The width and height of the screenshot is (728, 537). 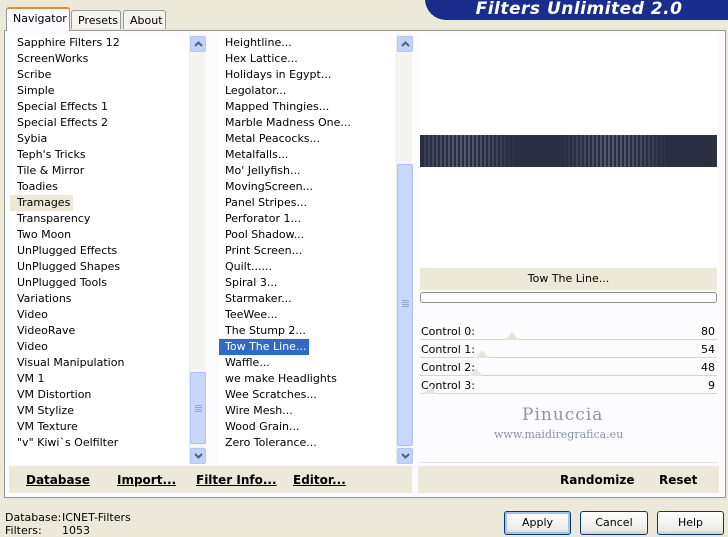 What do you see at coordinates (65, 251) in the screenshot?
I see `list-item: UnPlugged Effects` at bounding box center [65, 251].